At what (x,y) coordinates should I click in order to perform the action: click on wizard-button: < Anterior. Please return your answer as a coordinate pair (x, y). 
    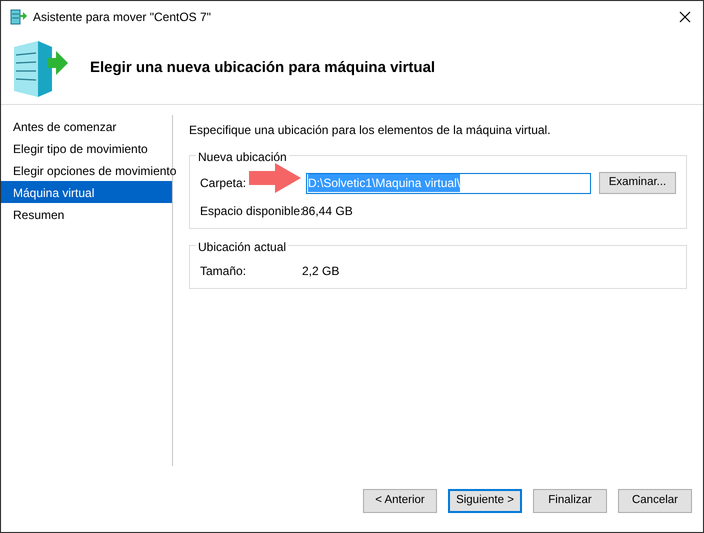
    Looking at the image, I should click on (400, 501).